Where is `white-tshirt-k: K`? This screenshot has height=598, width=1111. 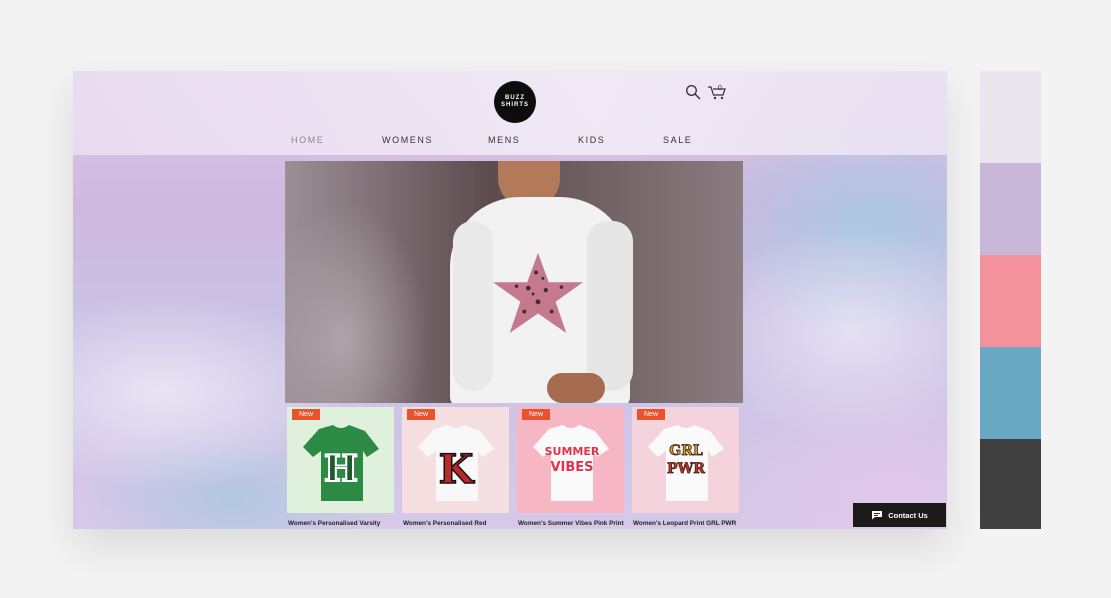
white-tshirt-k: K is located at coordinates (456, 463).